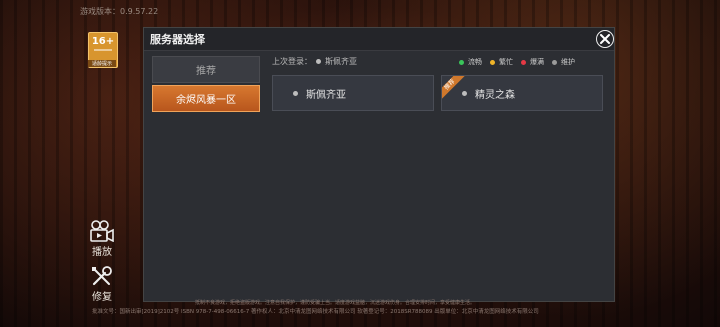  What do you see at coordinates (102, 276) in the screenshot?
I see `wrench-icon` at bounding box center [102, 276].